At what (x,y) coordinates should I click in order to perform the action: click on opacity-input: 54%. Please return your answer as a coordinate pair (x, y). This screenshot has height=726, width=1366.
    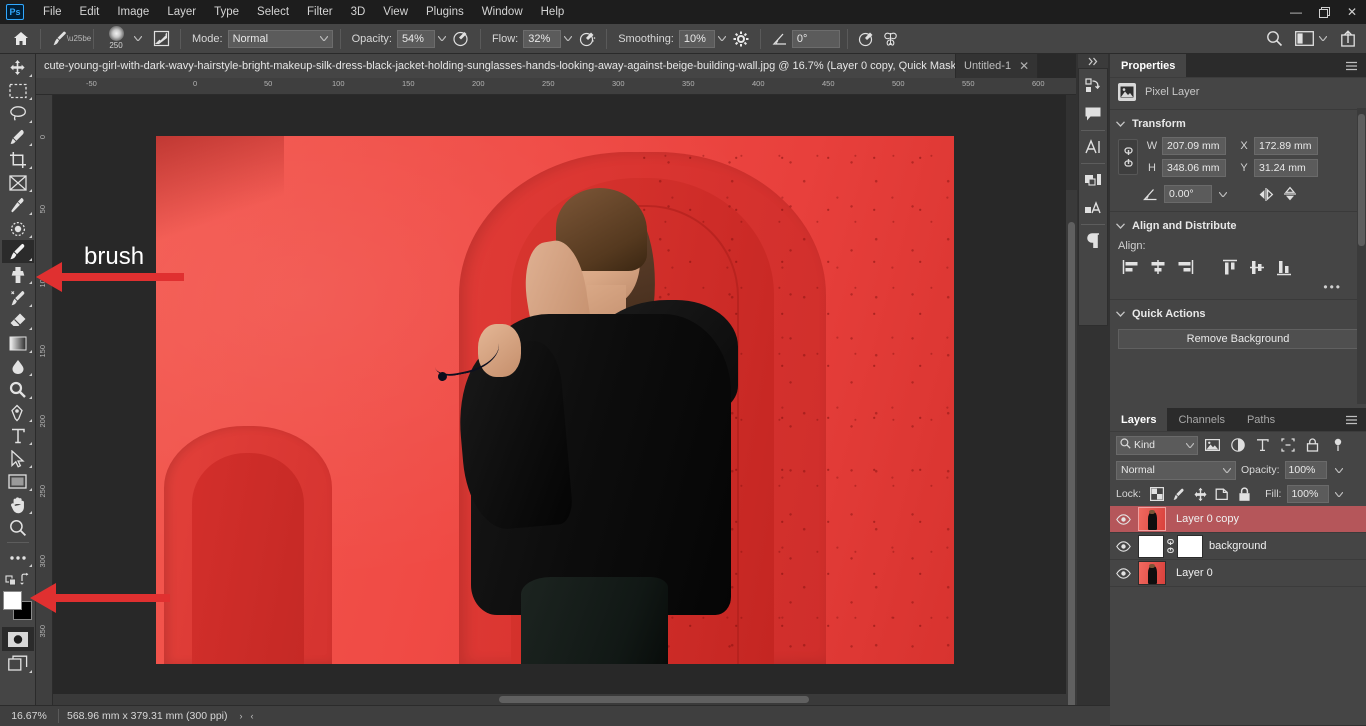
    Looking at the image, I should click on (415, 38).